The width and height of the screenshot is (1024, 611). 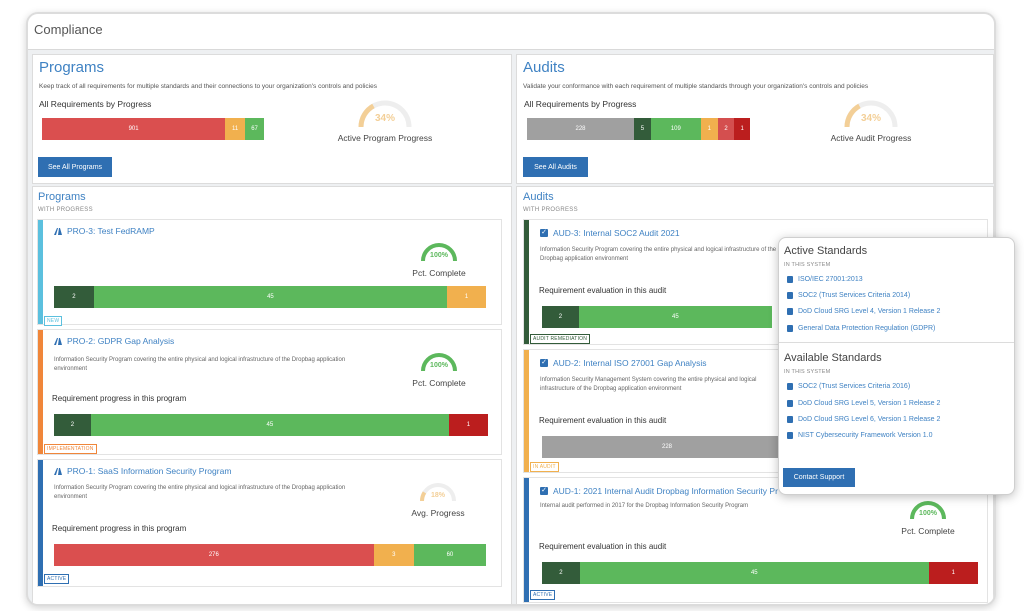 I want to click on contact-support-button: Contact Support, so click(x=819, y=477).